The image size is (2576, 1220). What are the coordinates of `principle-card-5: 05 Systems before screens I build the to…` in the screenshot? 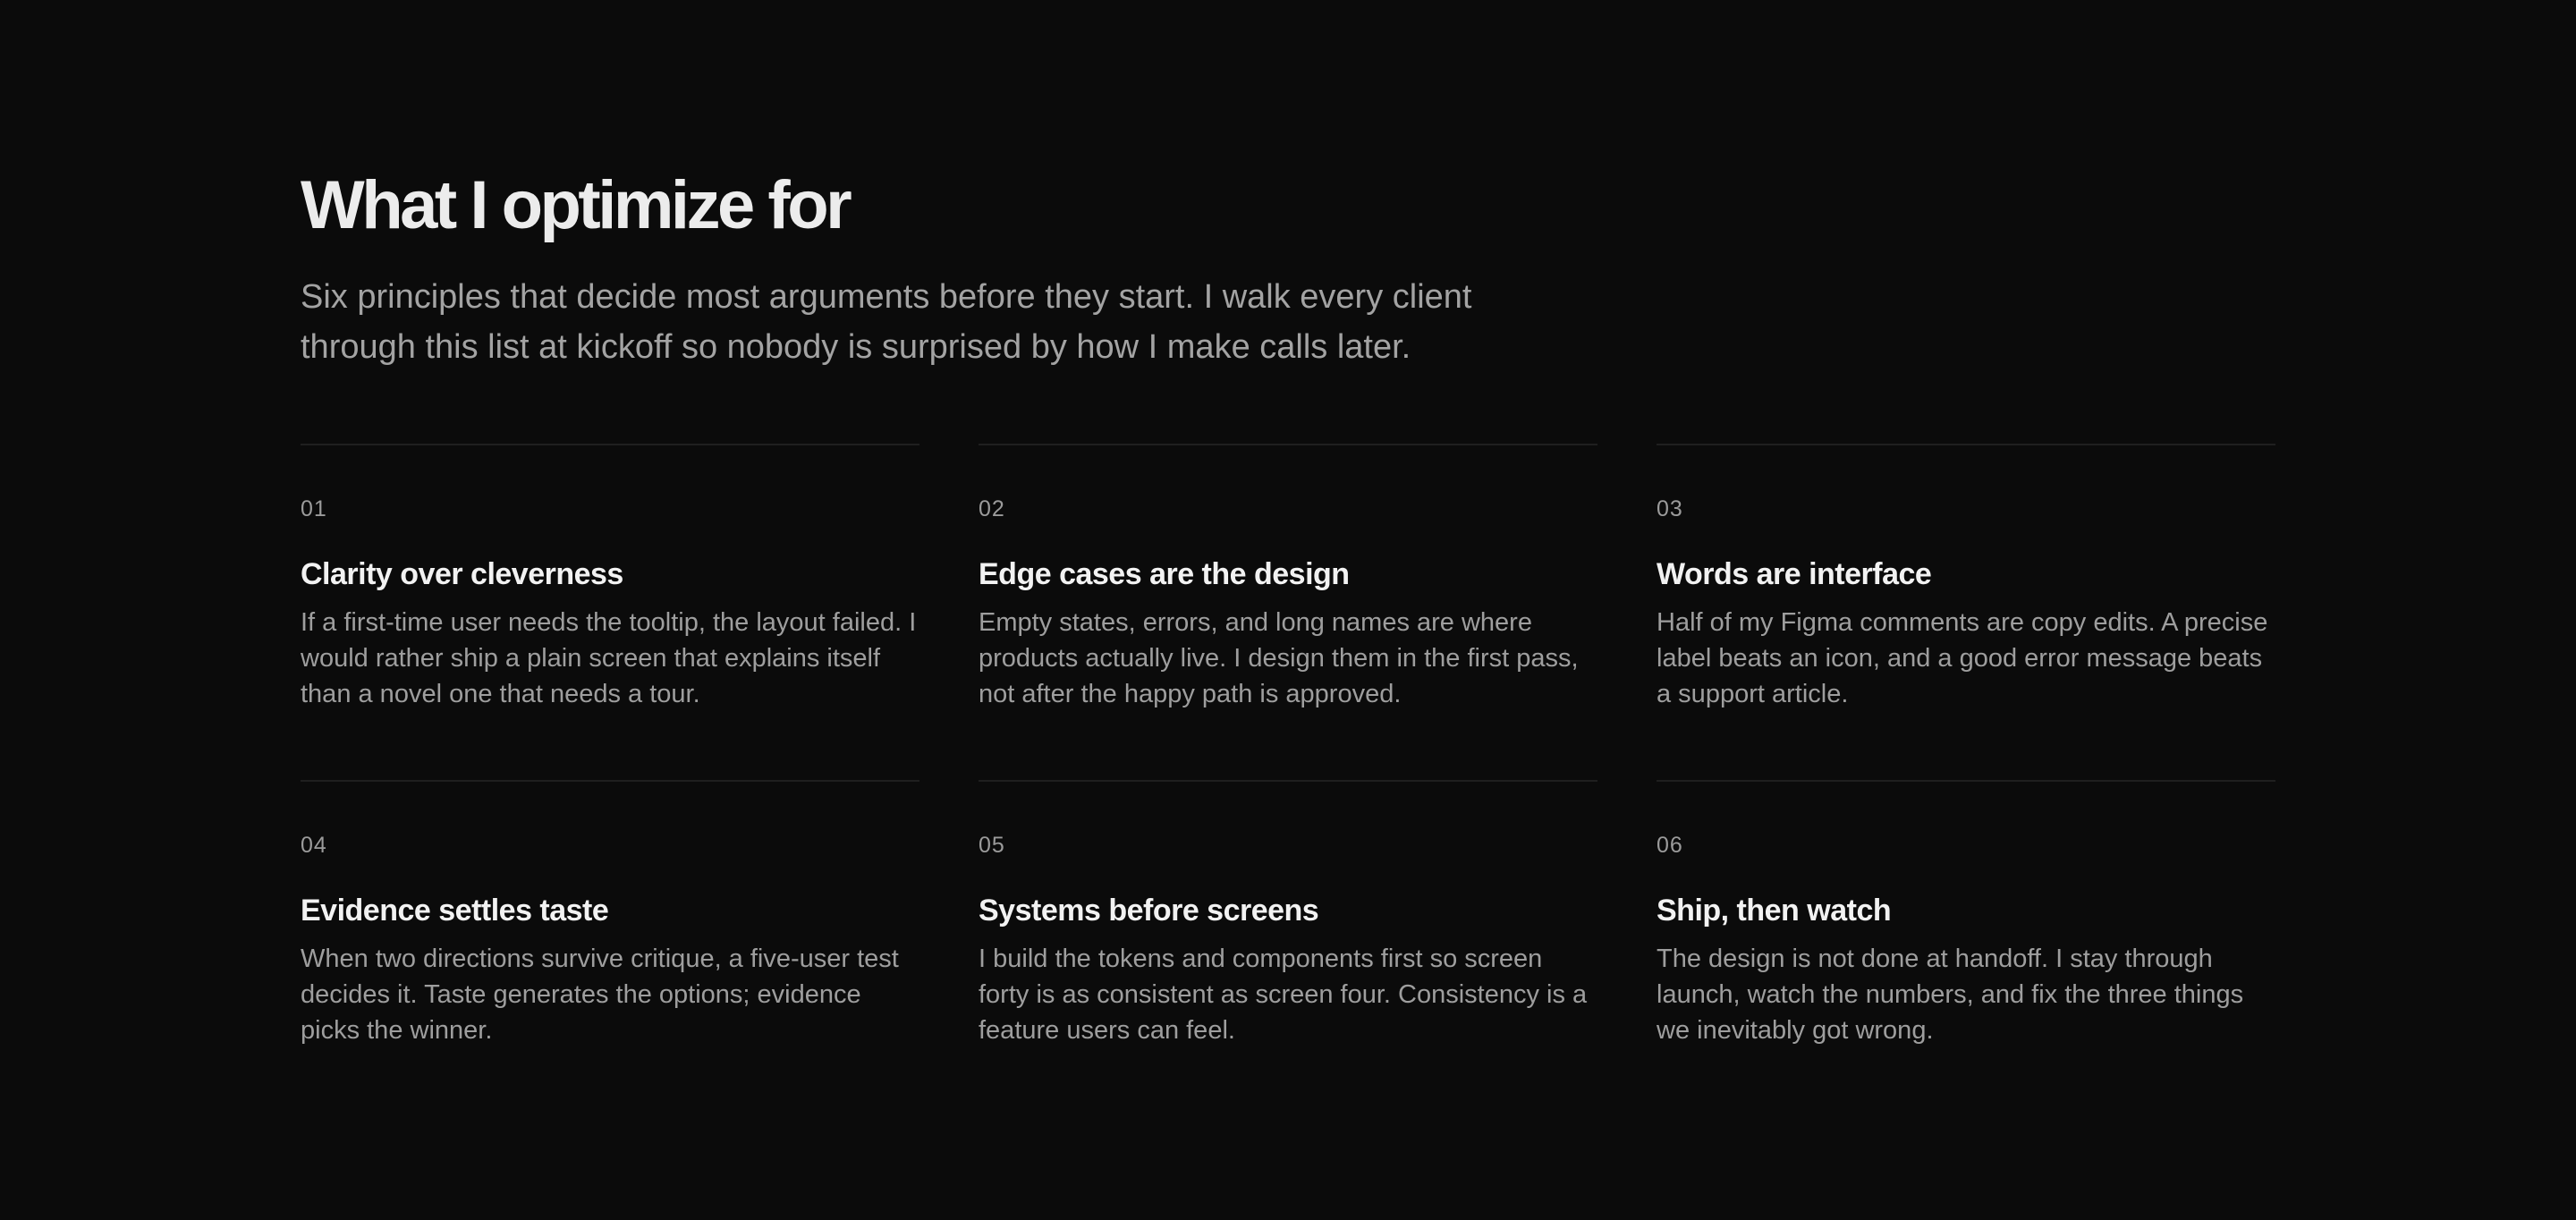 It's located at (1288, 948).